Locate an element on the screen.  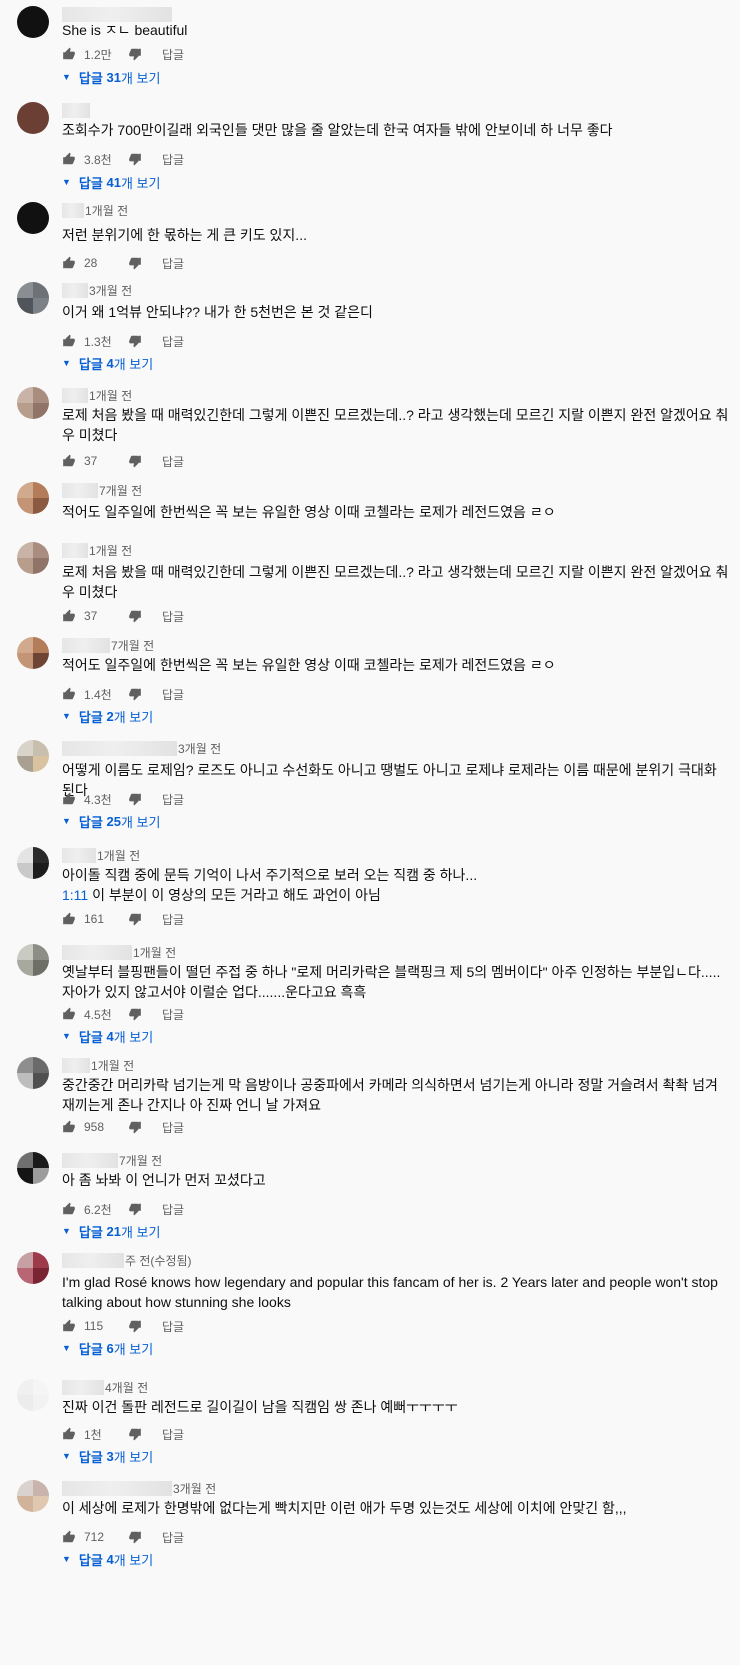
view-replies-button: ▼ 답글 41 개 보기 is located at coordinates (111, 182).